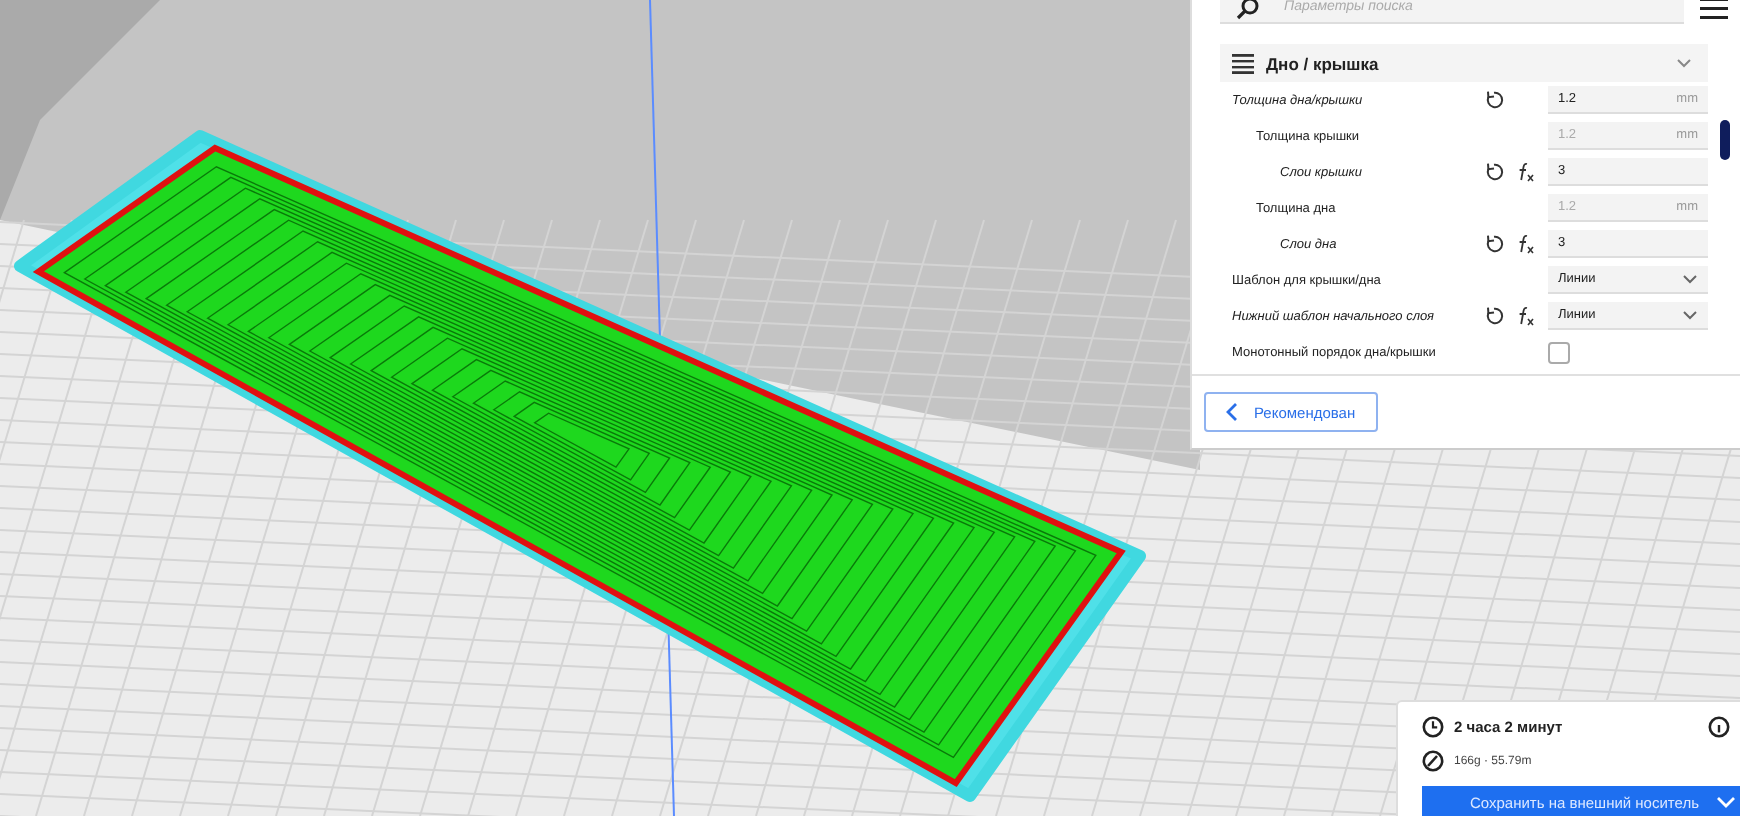  What do you see at coordinates (1232, 412) in the screenshot?
I see `chevron-left-icon` at bounding box center [1232, 412].